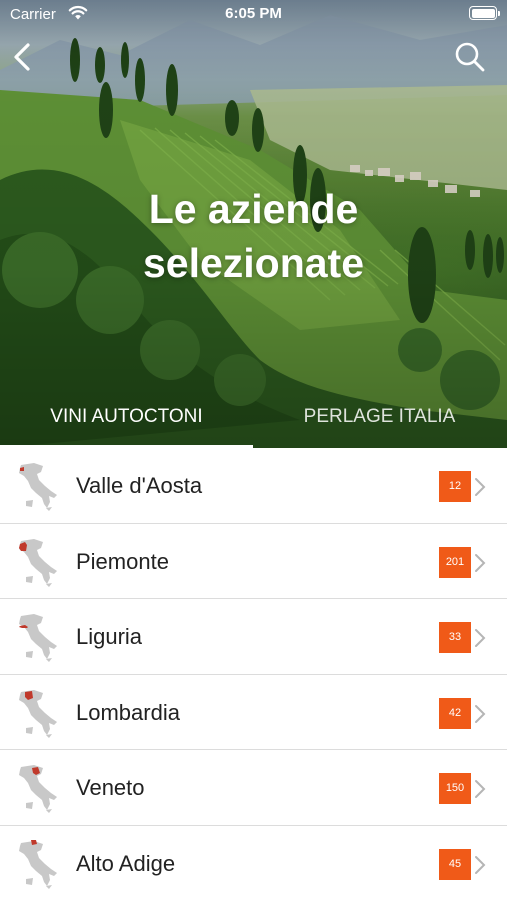 This screenshot has height=900, width=507. What do you see at coordinates (253, 209) in the screenshot?
I see `page-title-line-1: Le aziende` at bounding box center [253, 209].